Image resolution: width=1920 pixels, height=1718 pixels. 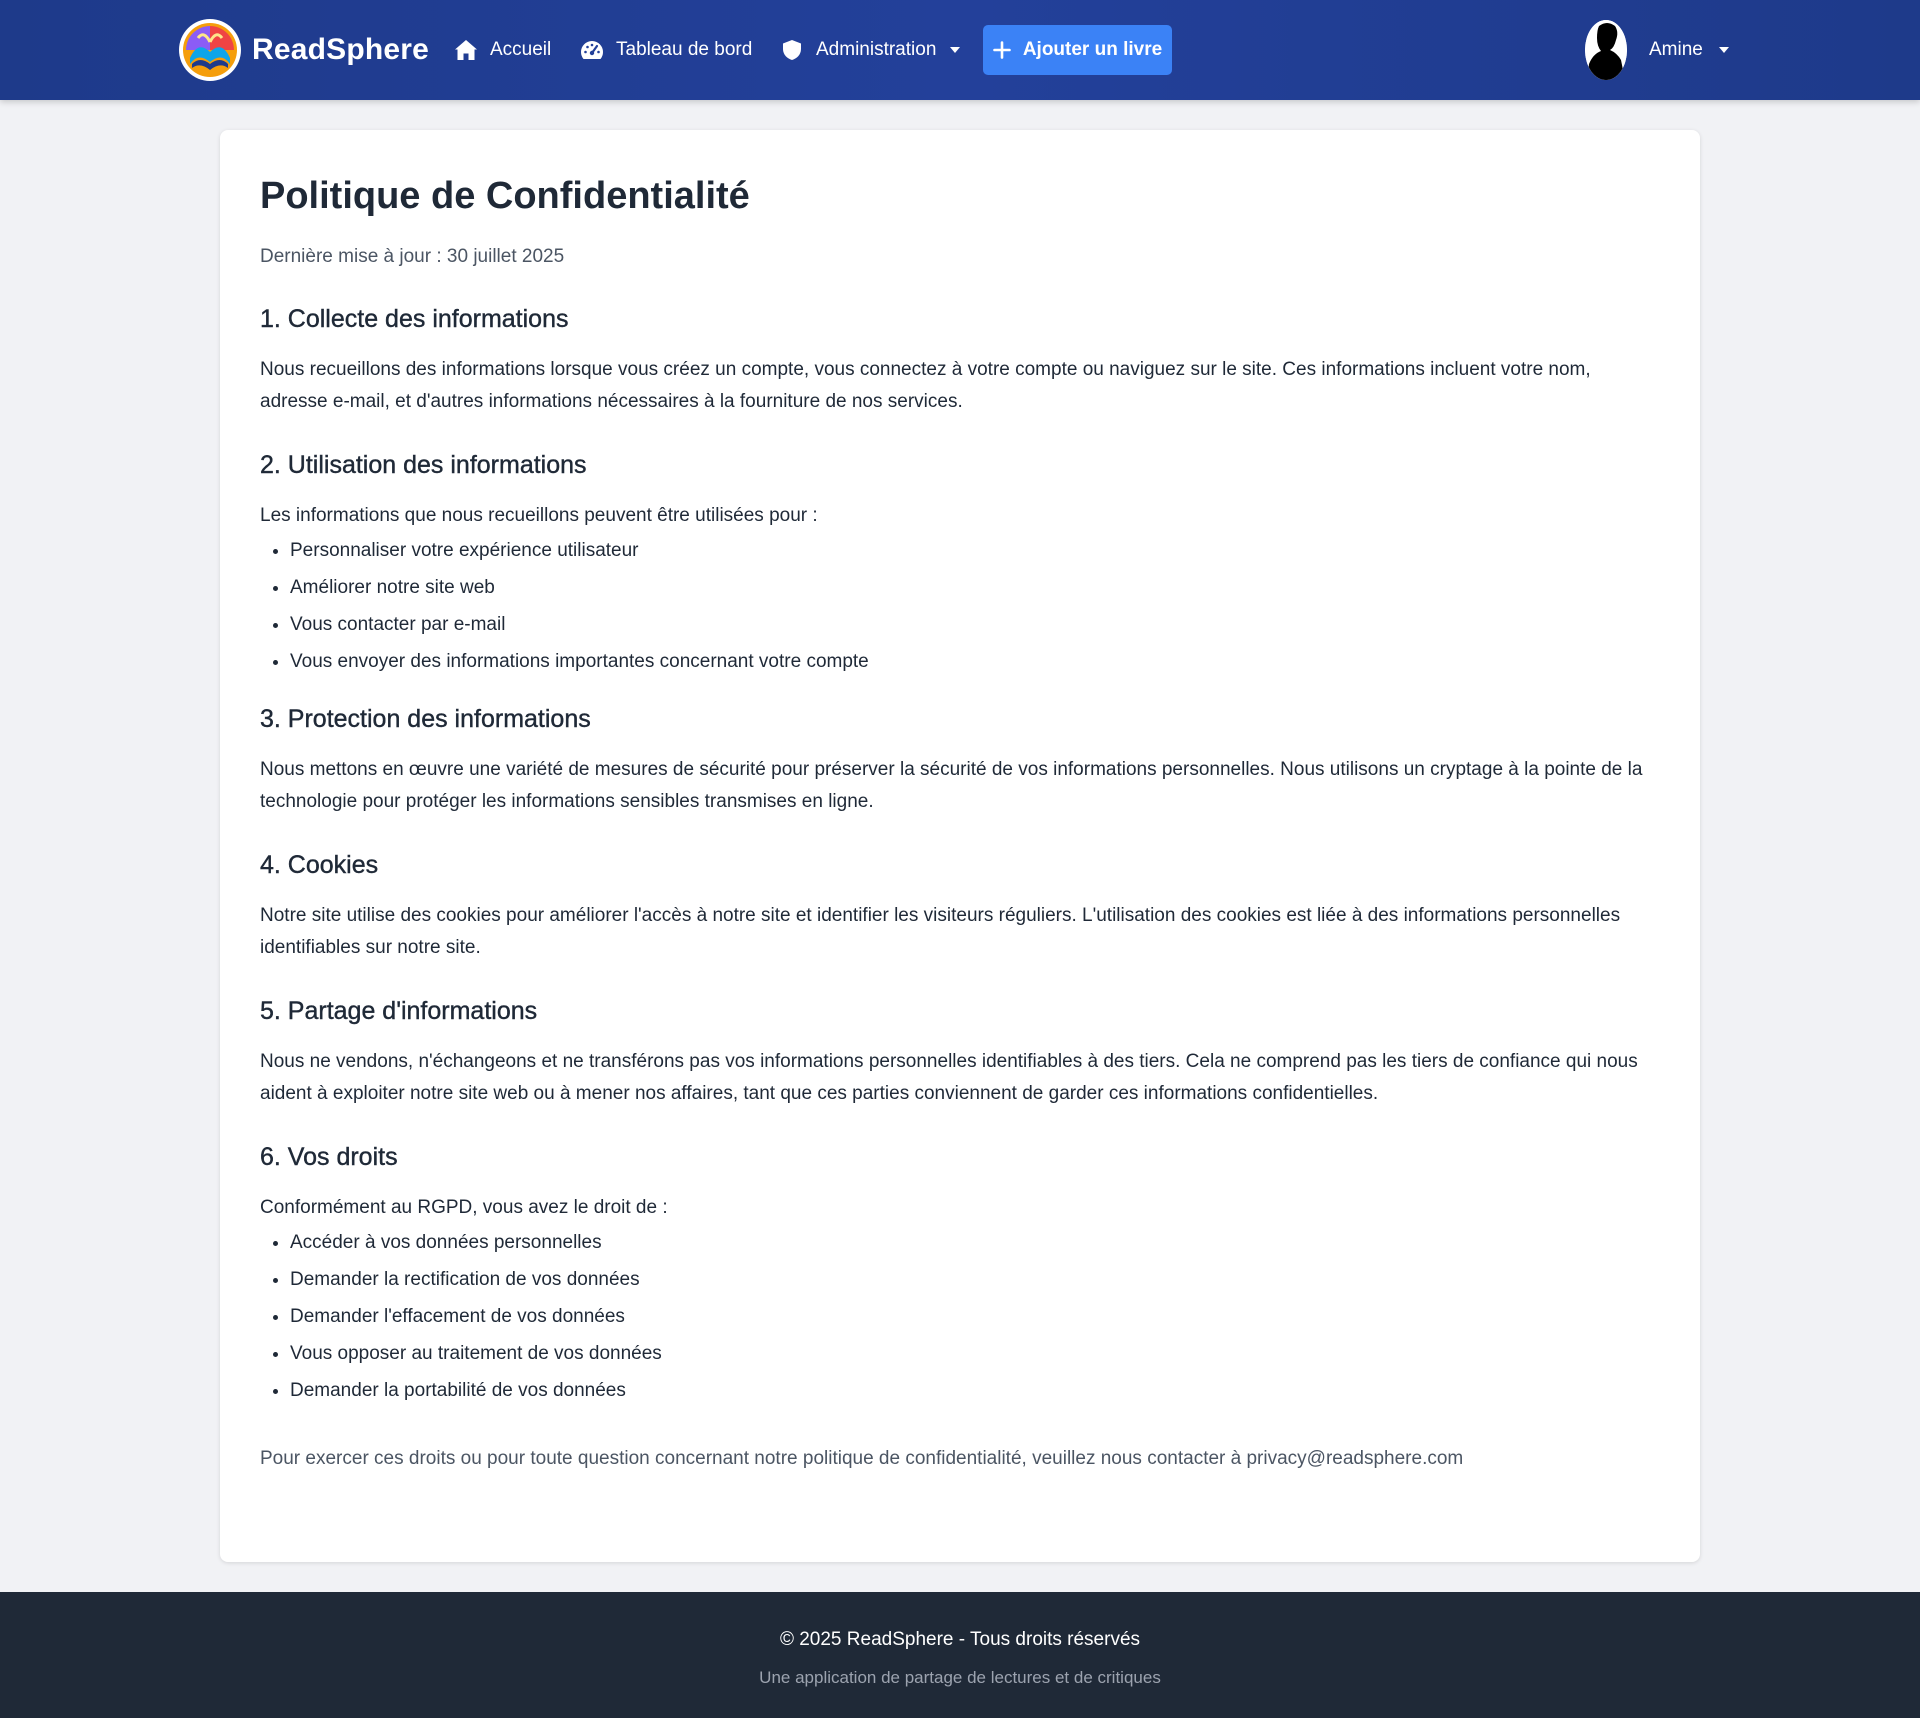 What do you see at coordinates (1002, 50) in the screenshot?
I see `plus-icon` at bounding box center [1002, 50].